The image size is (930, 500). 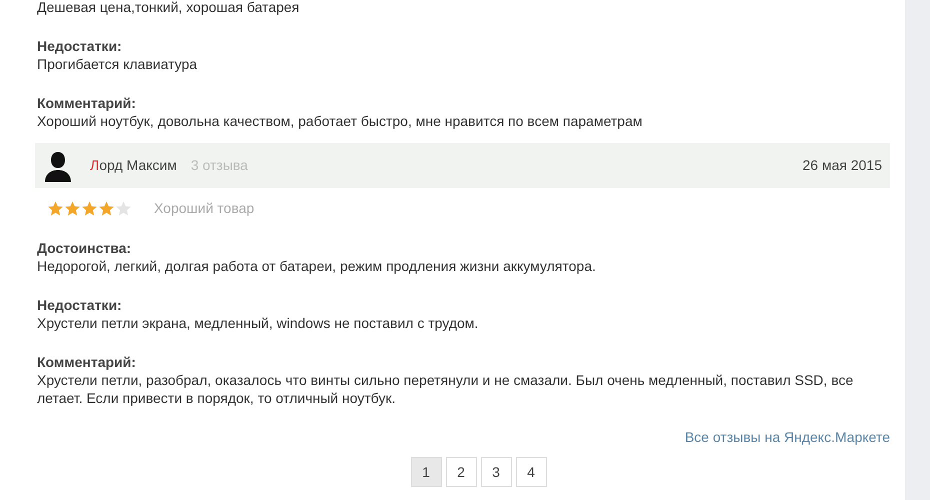 I want to click on page-button: 4, so click(x=531, y=472).